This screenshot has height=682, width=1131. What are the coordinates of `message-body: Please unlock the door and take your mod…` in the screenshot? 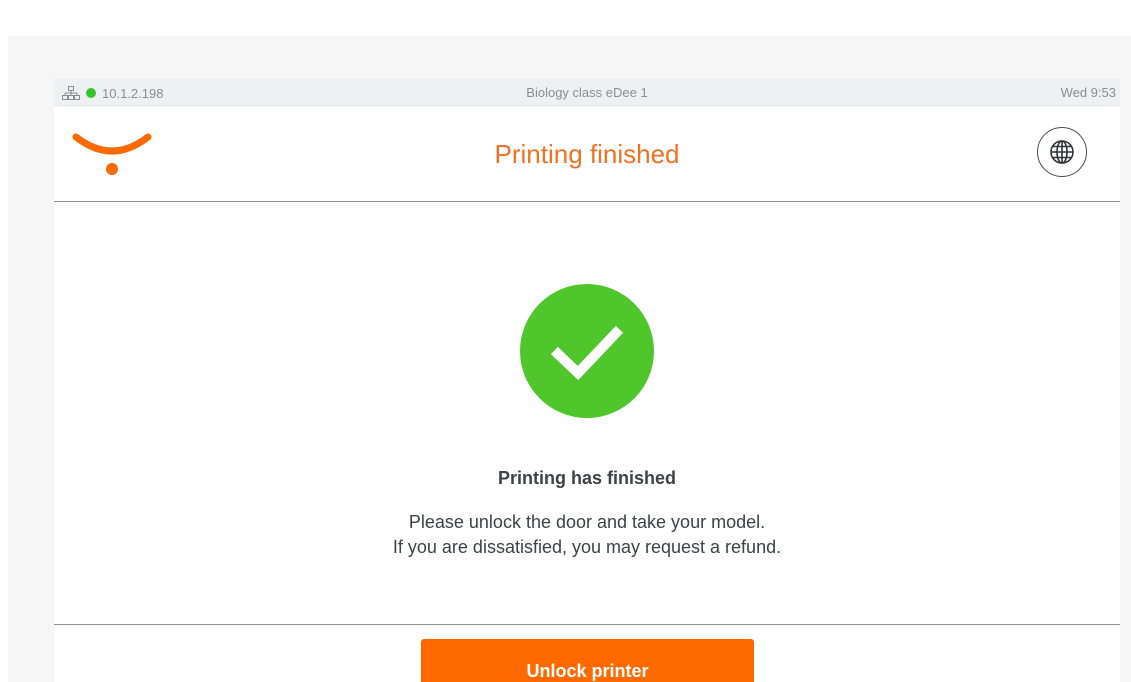 It's located at (587, 535).